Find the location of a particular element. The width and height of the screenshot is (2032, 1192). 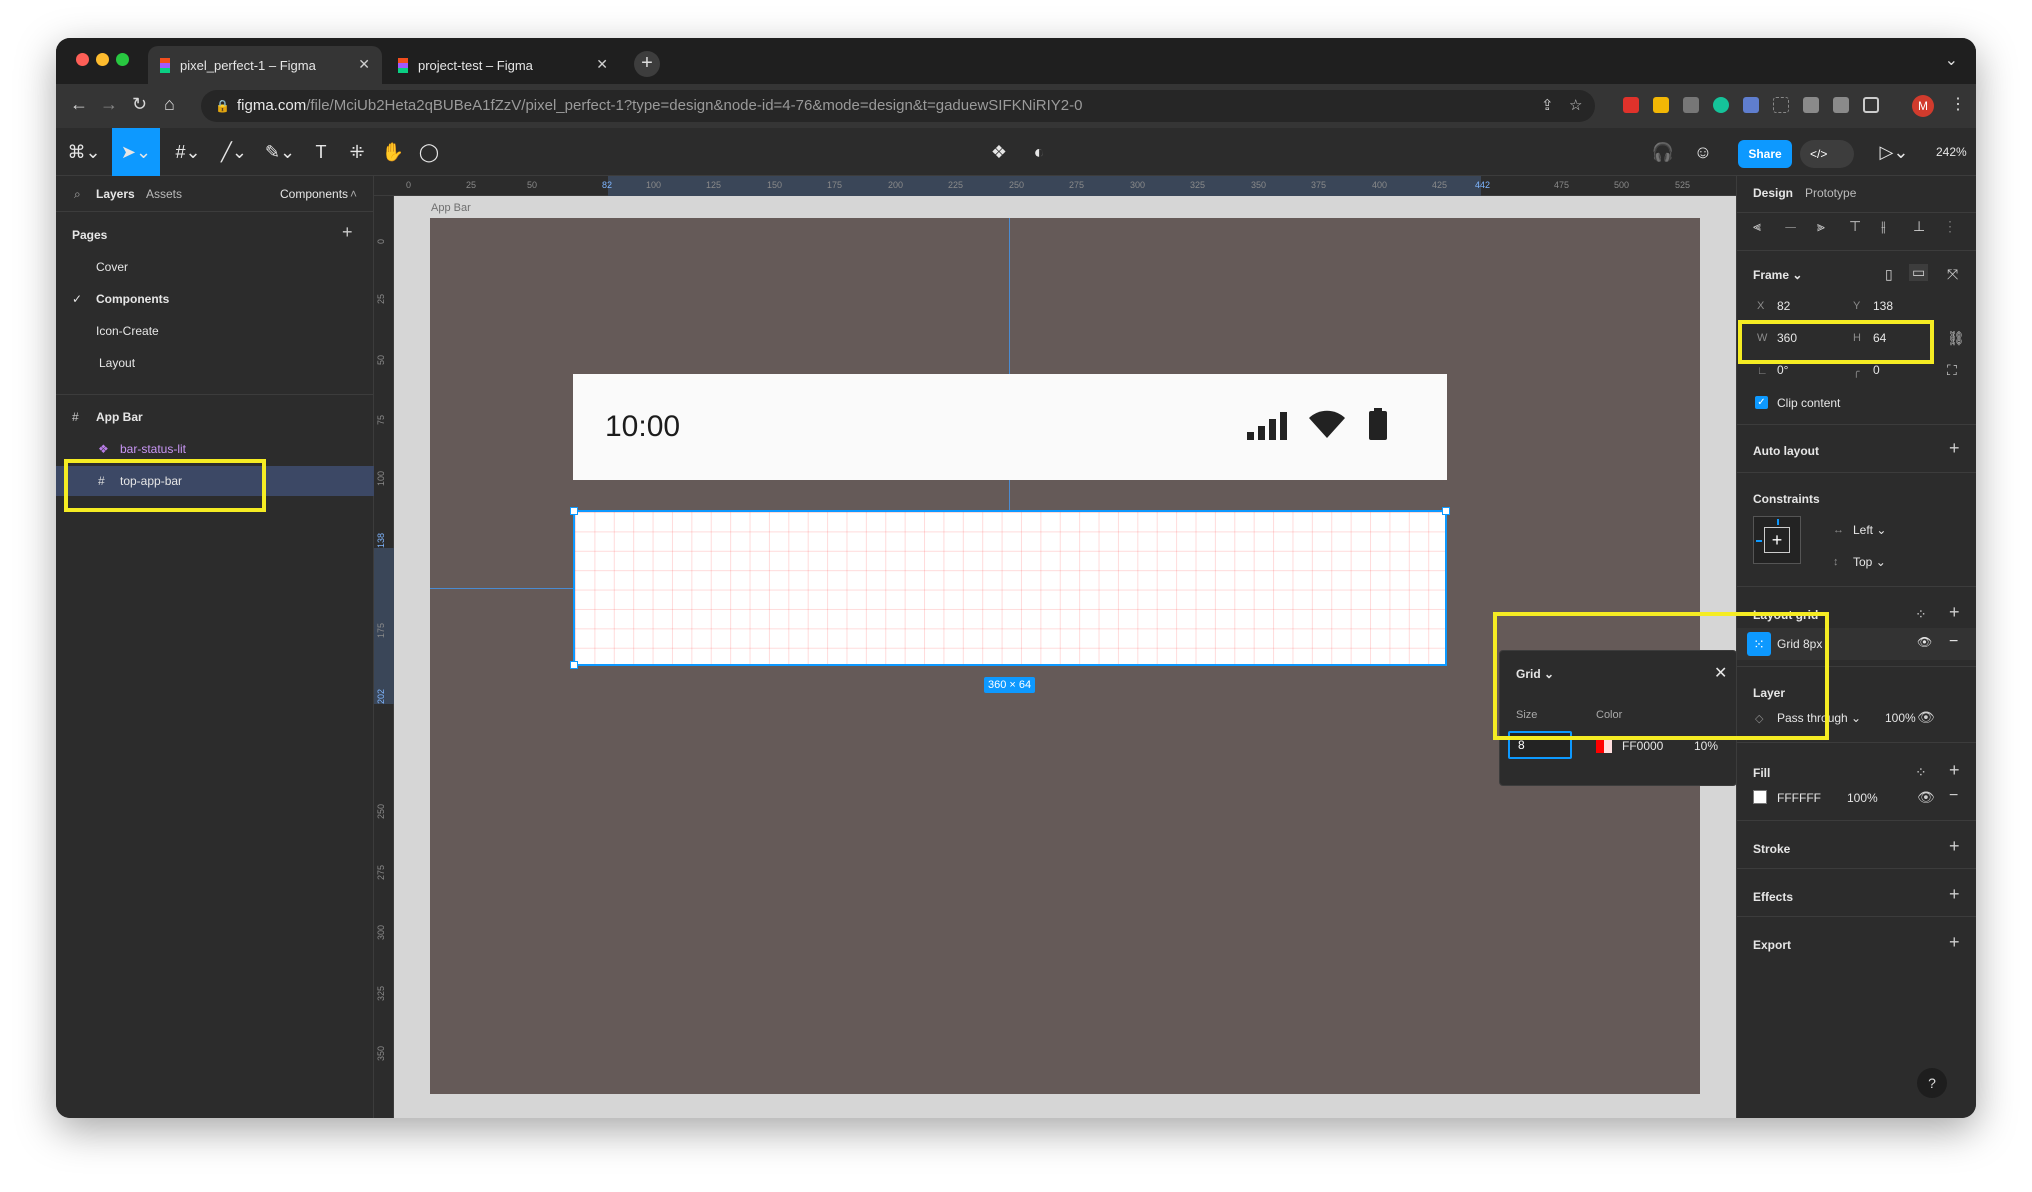

corner-radius-input: 0 is located at coordinates (1876, 370).